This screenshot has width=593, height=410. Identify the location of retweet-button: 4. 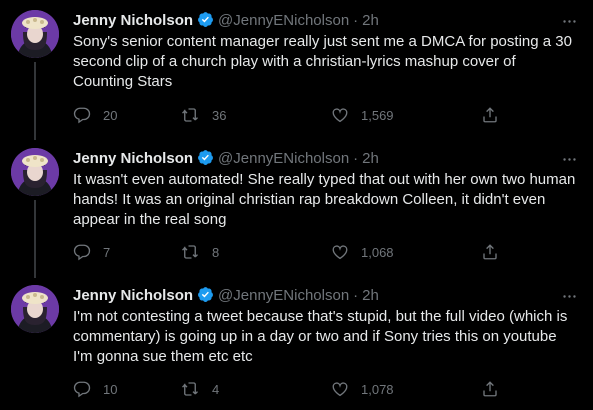
(199, 389).